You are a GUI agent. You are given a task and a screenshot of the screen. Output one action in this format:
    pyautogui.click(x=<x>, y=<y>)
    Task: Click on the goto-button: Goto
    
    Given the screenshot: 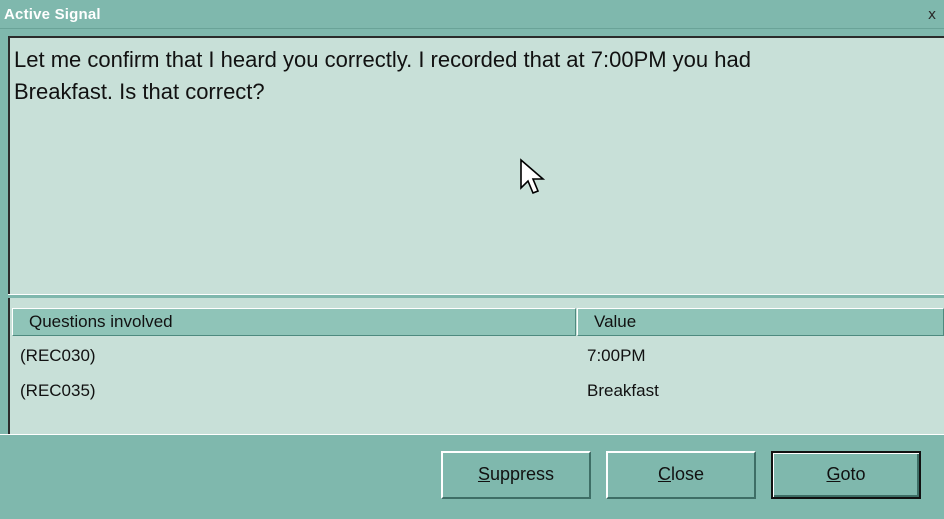 What is the action you would take?
    pyautogui.click(x=846, y=475)
    